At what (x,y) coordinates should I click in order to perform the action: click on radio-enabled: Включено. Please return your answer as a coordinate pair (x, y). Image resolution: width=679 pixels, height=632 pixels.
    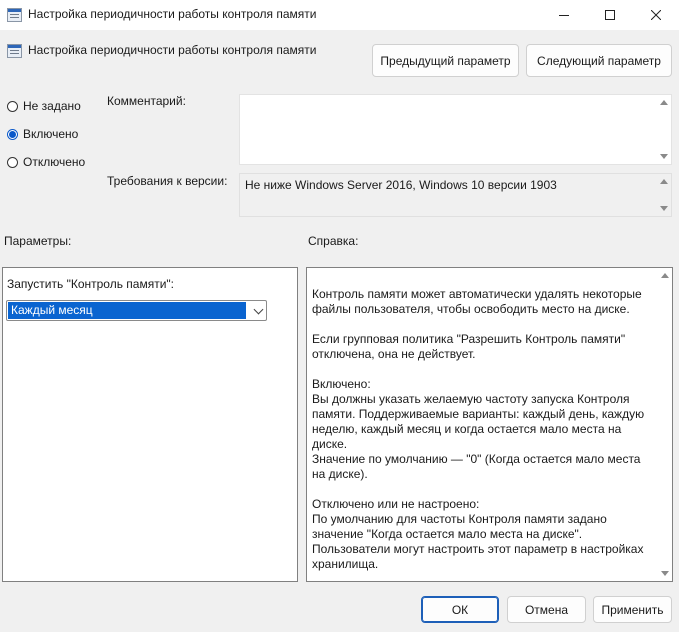
    Looking at the image, I should click on (42, 134).